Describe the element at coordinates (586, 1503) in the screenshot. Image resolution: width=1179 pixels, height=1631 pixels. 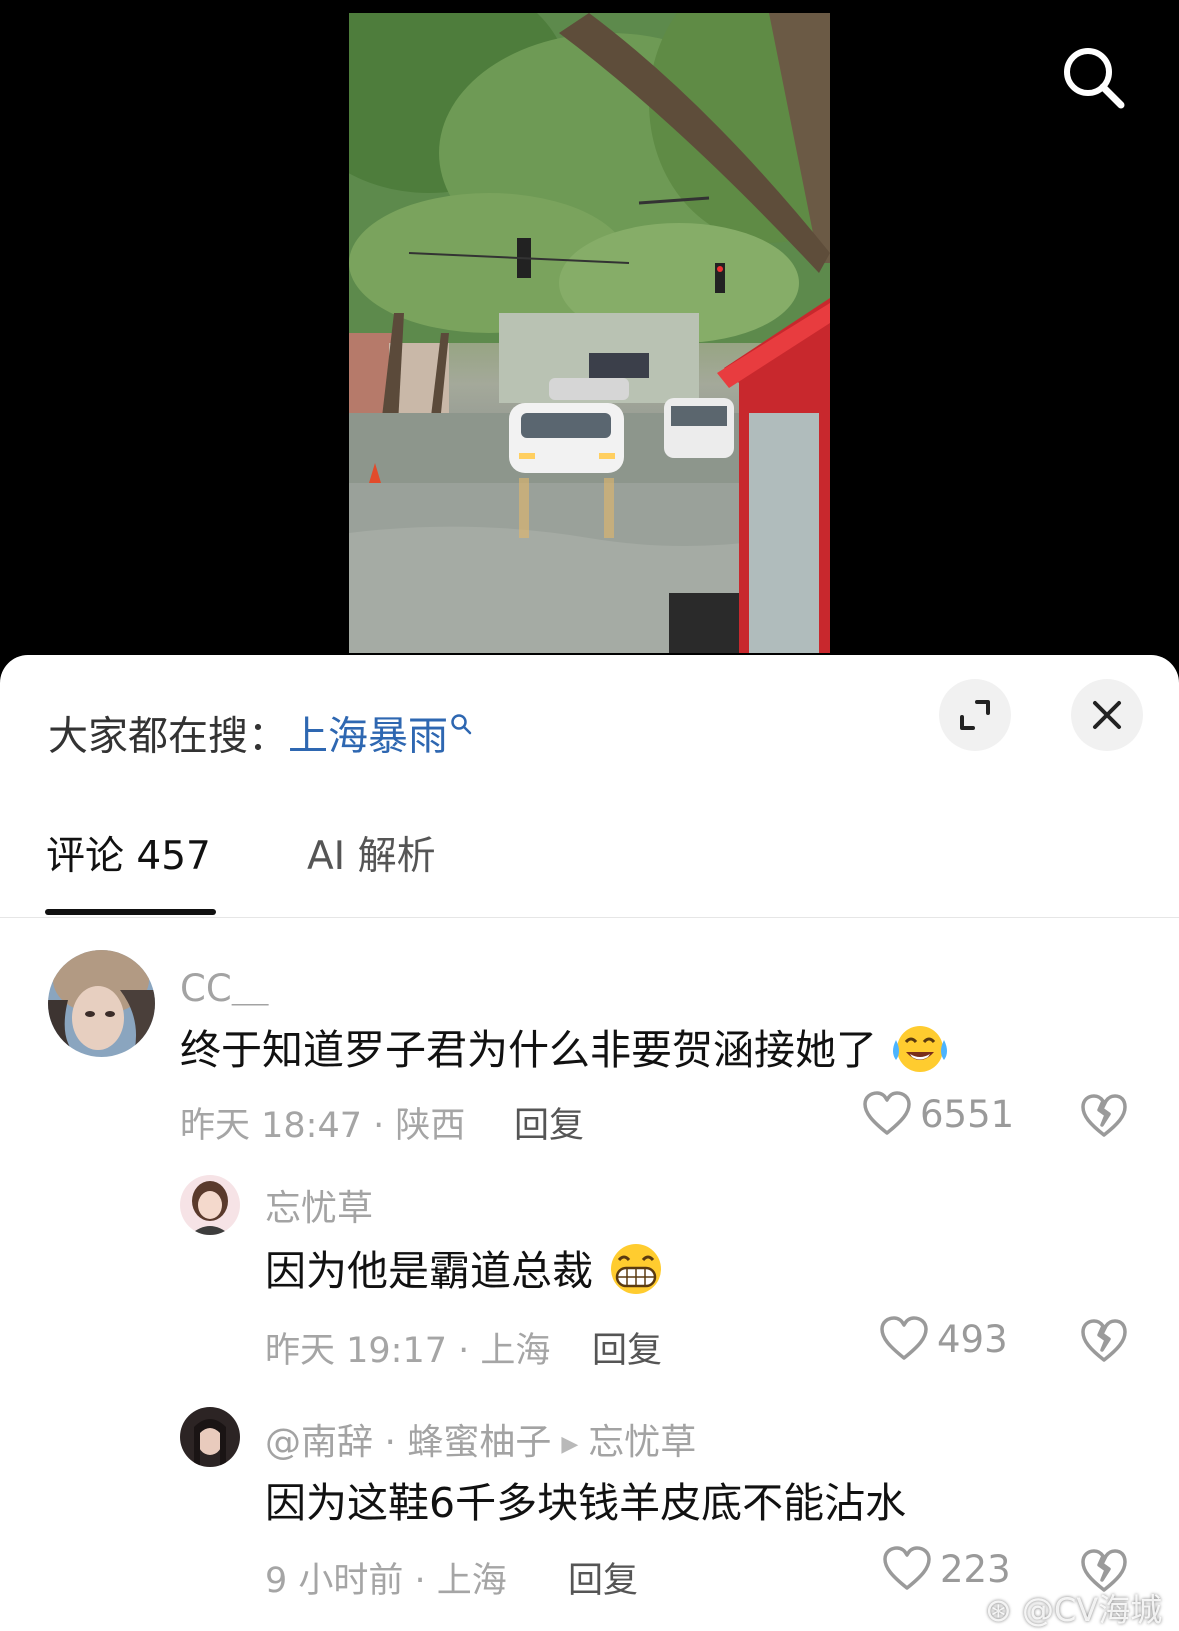
I see `reply-text: 因为这鞋6千多块钱羊皮底不能沾水` at that location.